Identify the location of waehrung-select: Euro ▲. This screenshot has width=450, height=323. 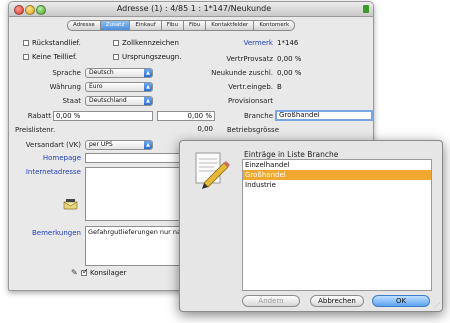
(119, 87).